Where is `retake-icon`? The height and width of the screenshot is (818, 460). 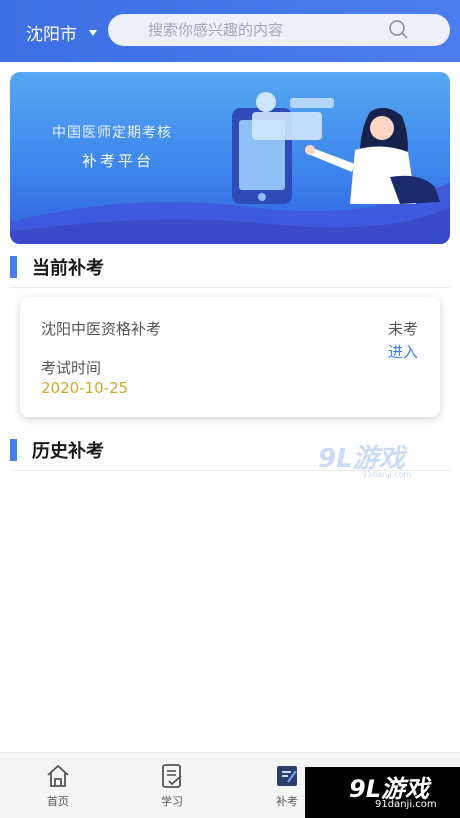
retake-icon is located at coordinates (287, 776).